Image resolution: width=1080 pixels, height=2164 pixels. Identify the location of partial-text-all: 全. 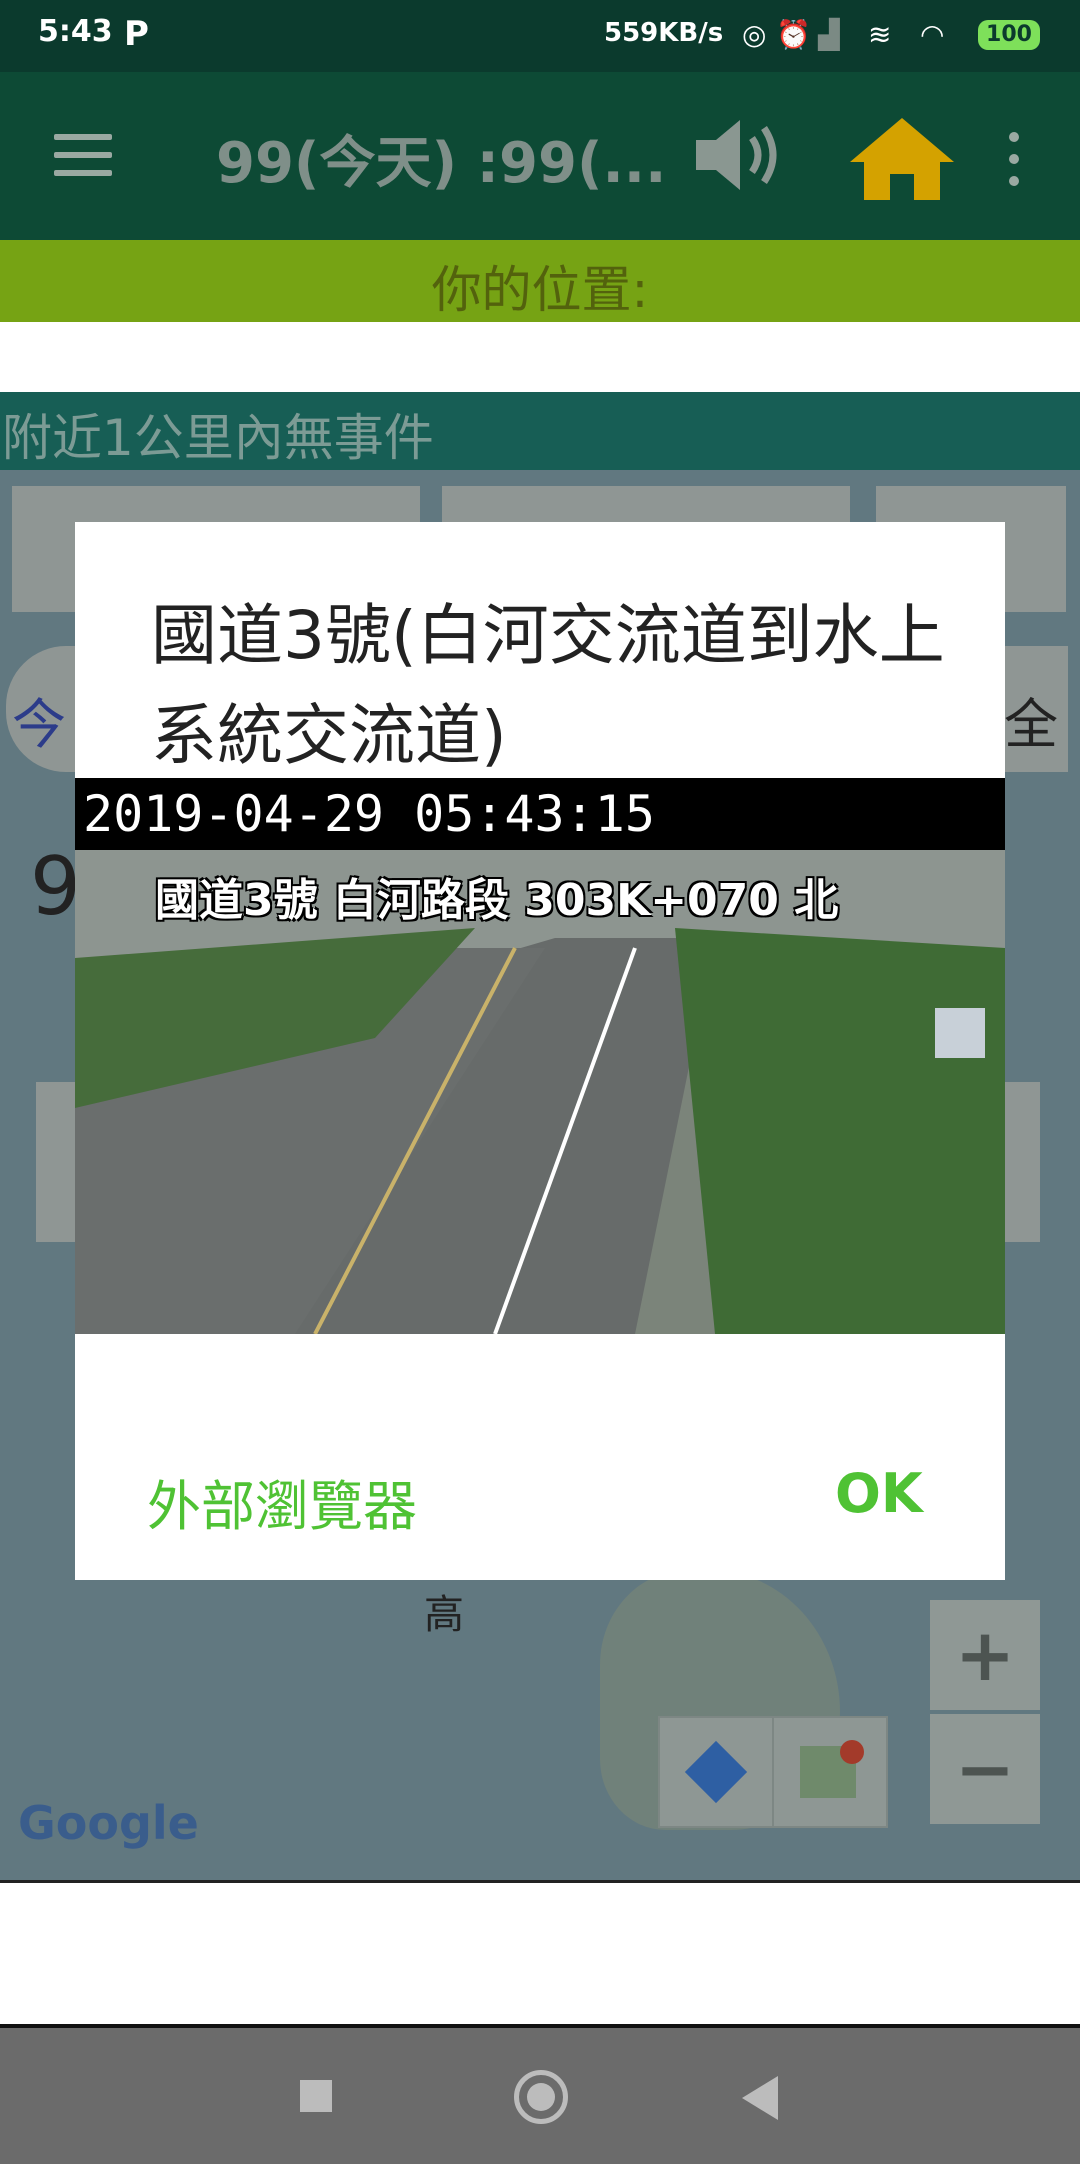
(1031, 724).